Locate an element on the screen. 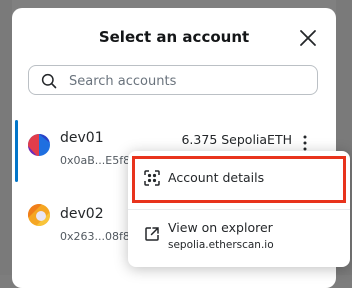  search-icon is located at coordinates (49, 81).